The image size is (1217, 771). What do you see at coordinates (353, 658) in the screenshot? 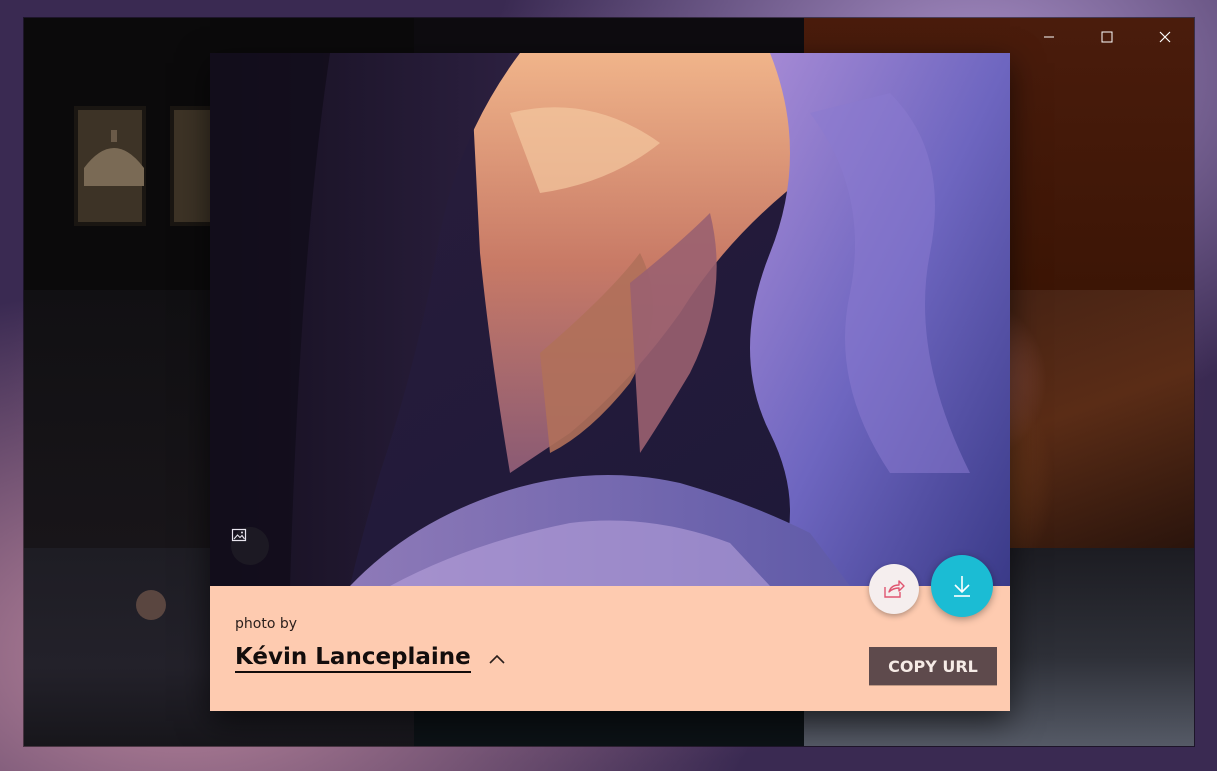
I see `author-name-link: Kévin Lanceplaine` at bounding box center [353, 658].